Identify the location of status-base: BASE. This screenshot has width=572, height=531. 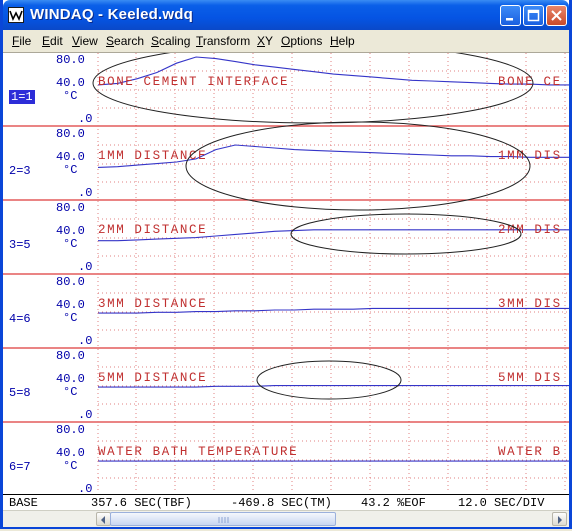
(23, 503).